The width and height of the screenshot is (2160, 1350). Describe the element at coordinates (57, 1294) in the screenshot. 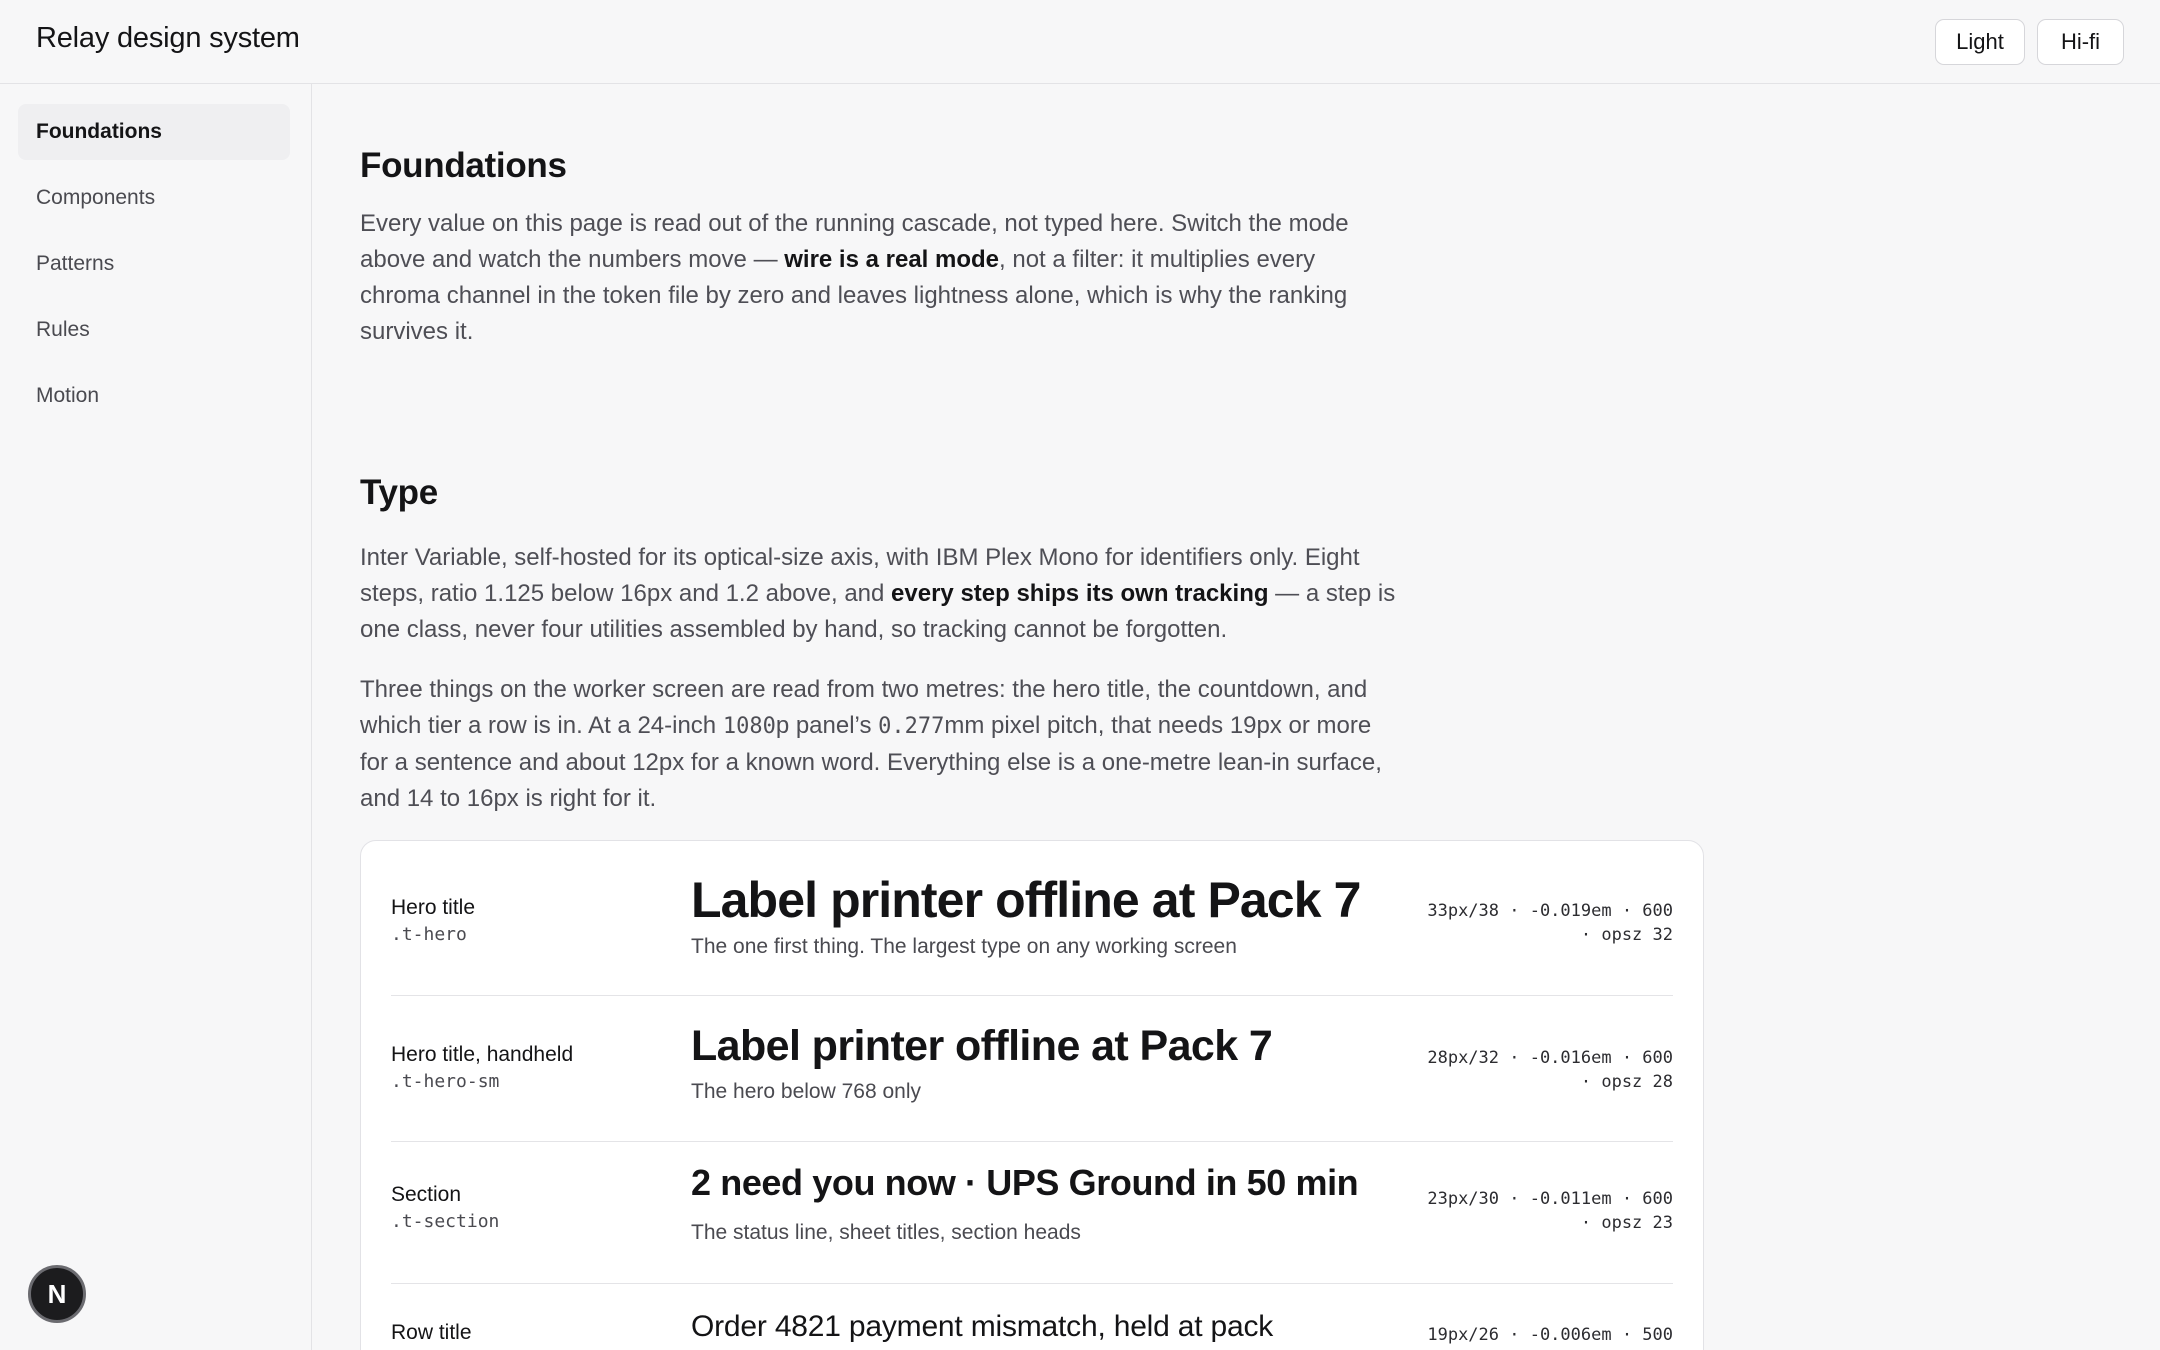

I see `next-badge-button: N` at that location.